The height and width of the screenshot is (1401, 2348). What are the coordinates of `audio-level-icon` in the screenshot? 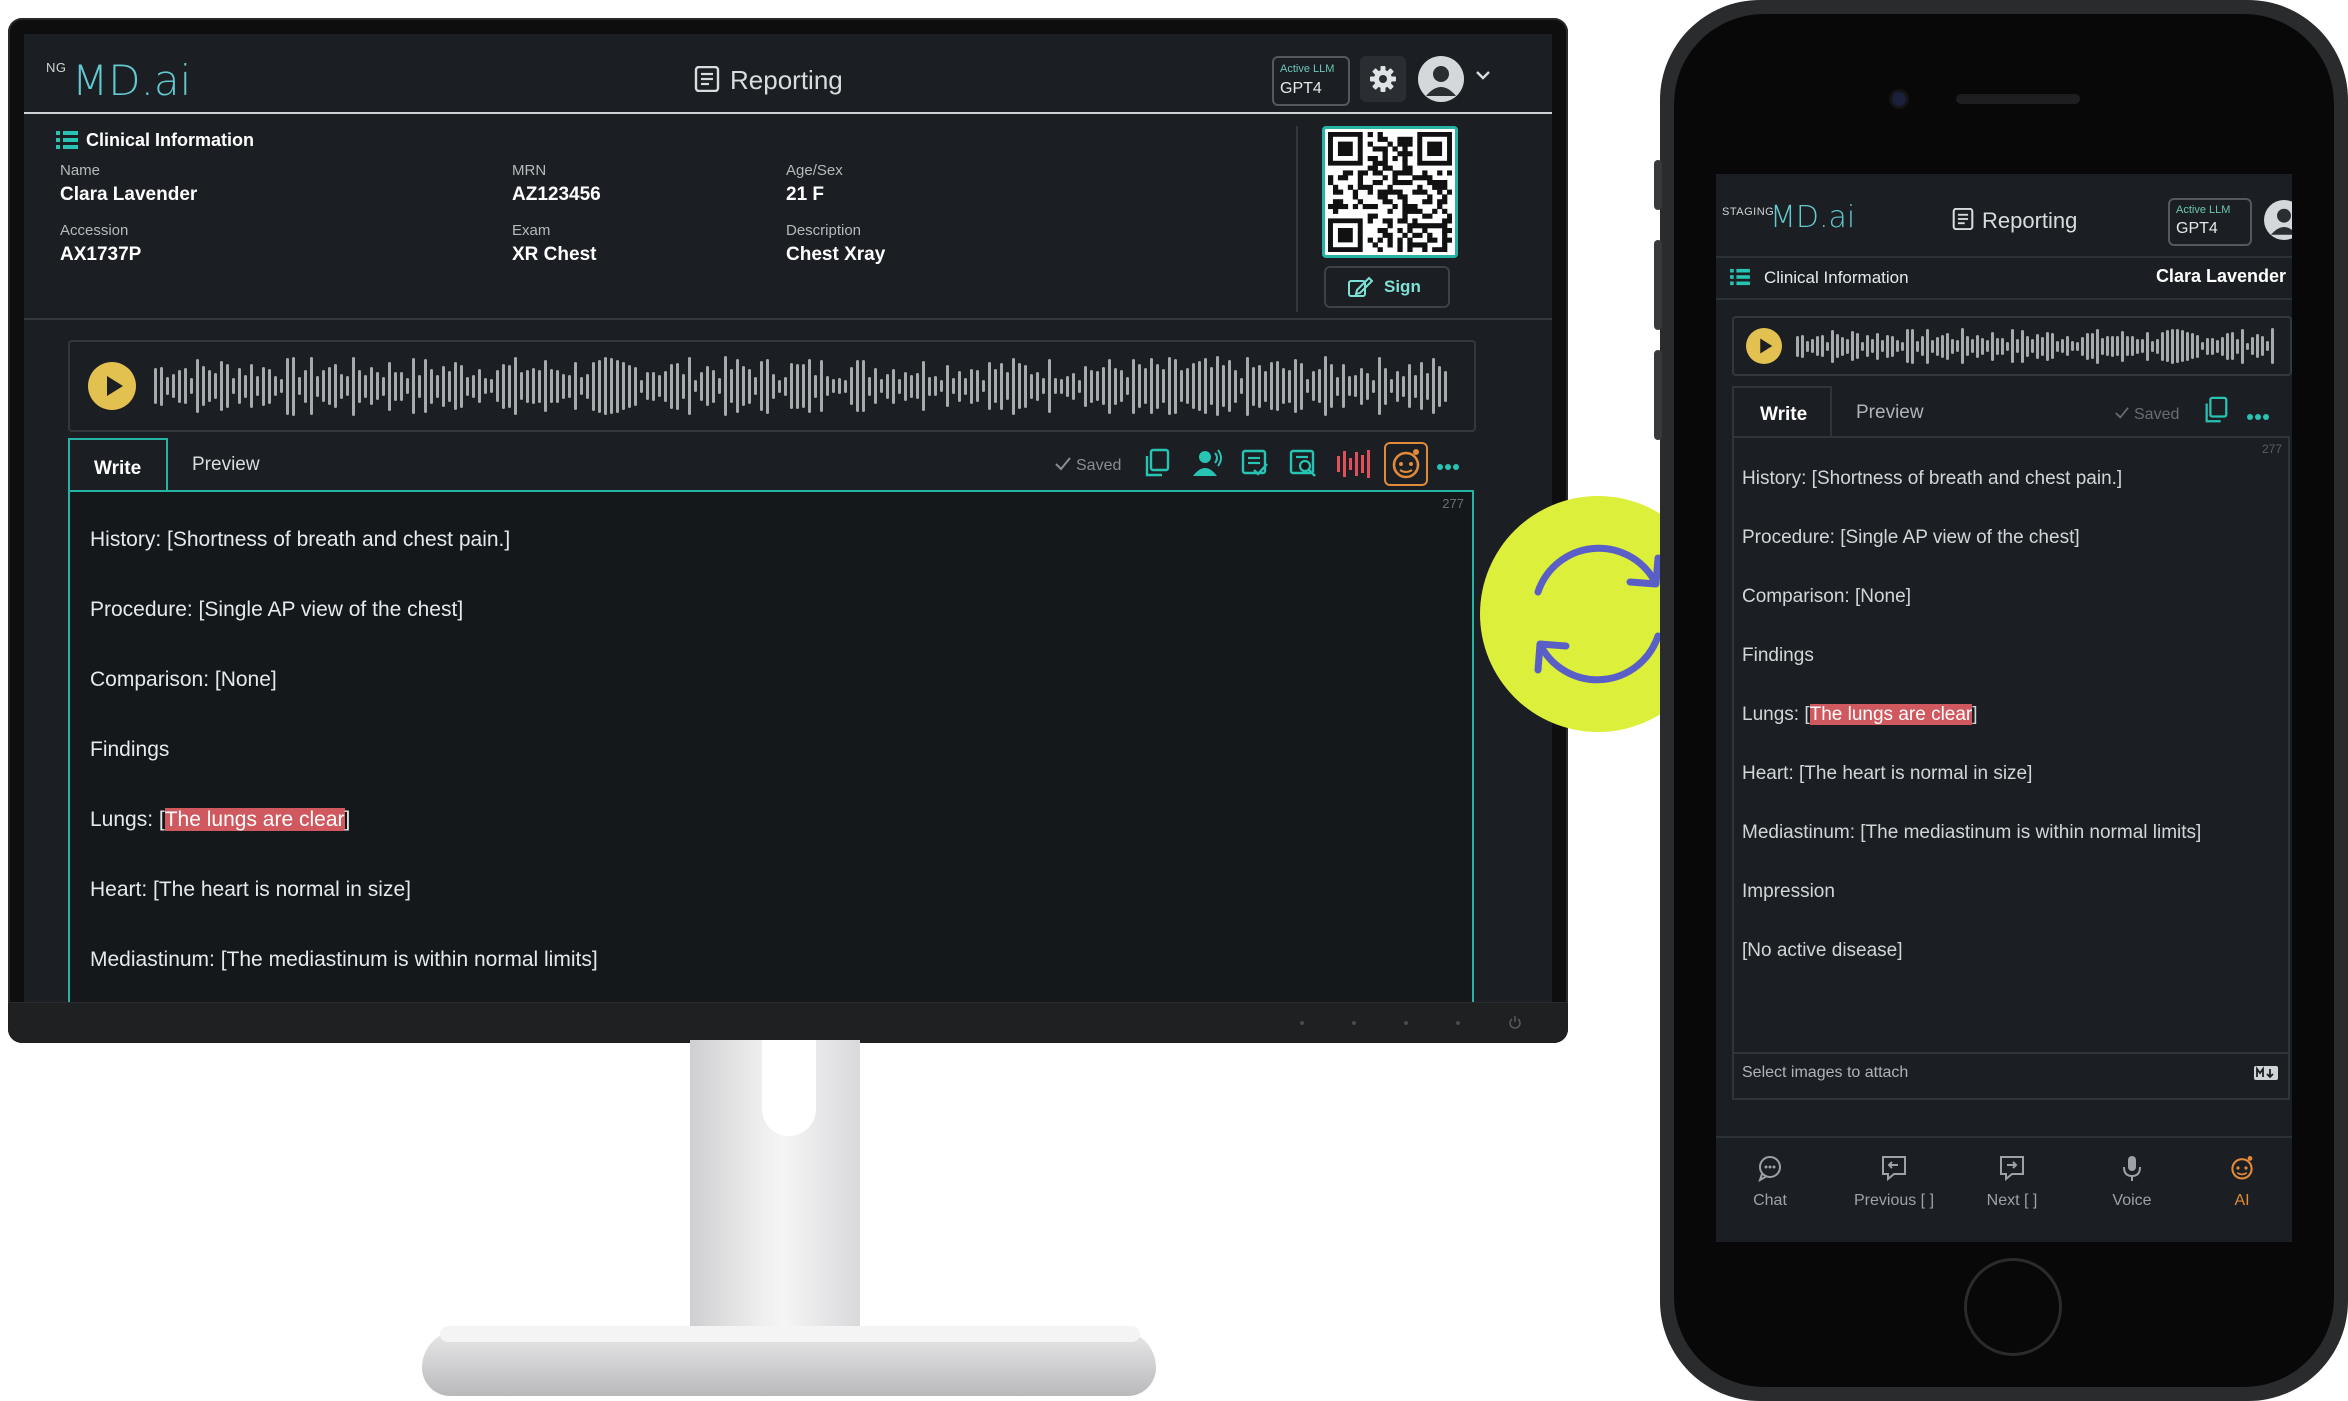 It's located at (1353, 465).